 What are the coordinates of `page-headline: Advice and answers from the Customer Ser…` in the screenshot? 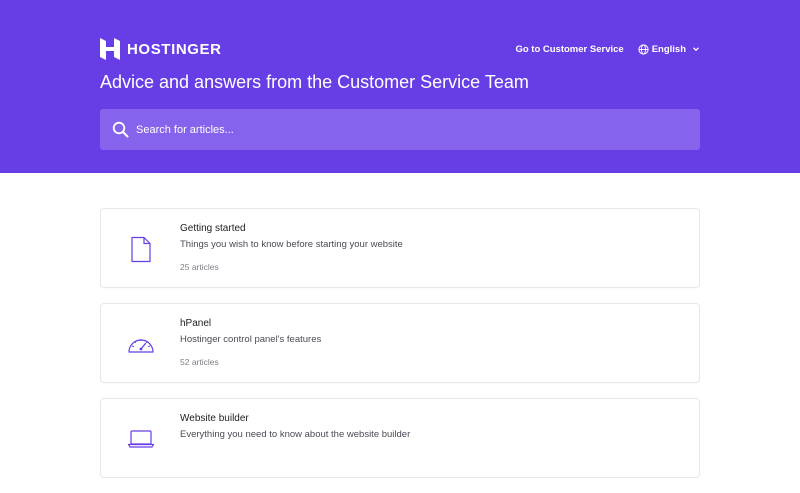 It's located at (314, 82).